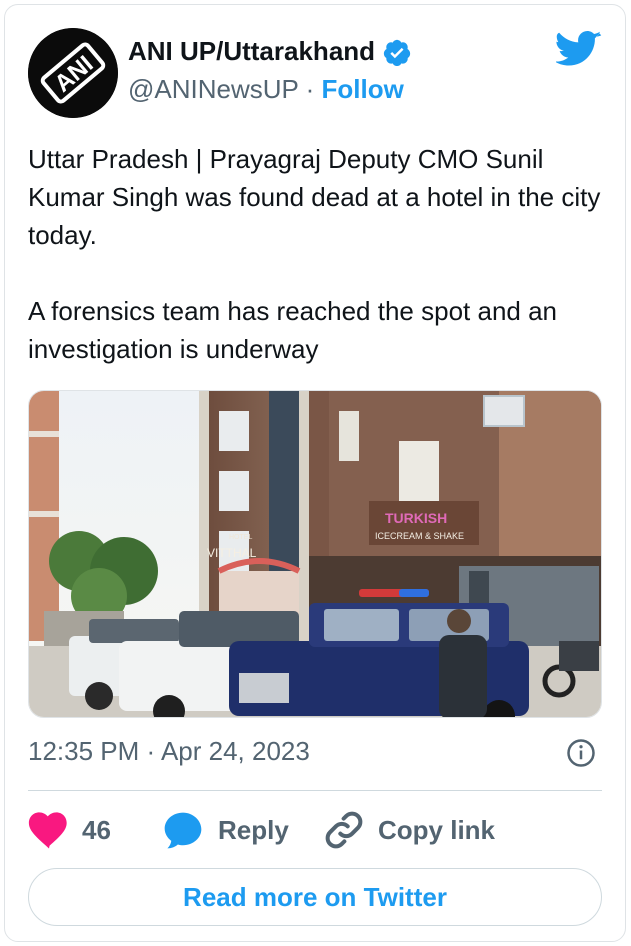 The image size is (631, 946). I want to click on handle-row: @ANINewsUP · Follow, so click(266, 89).